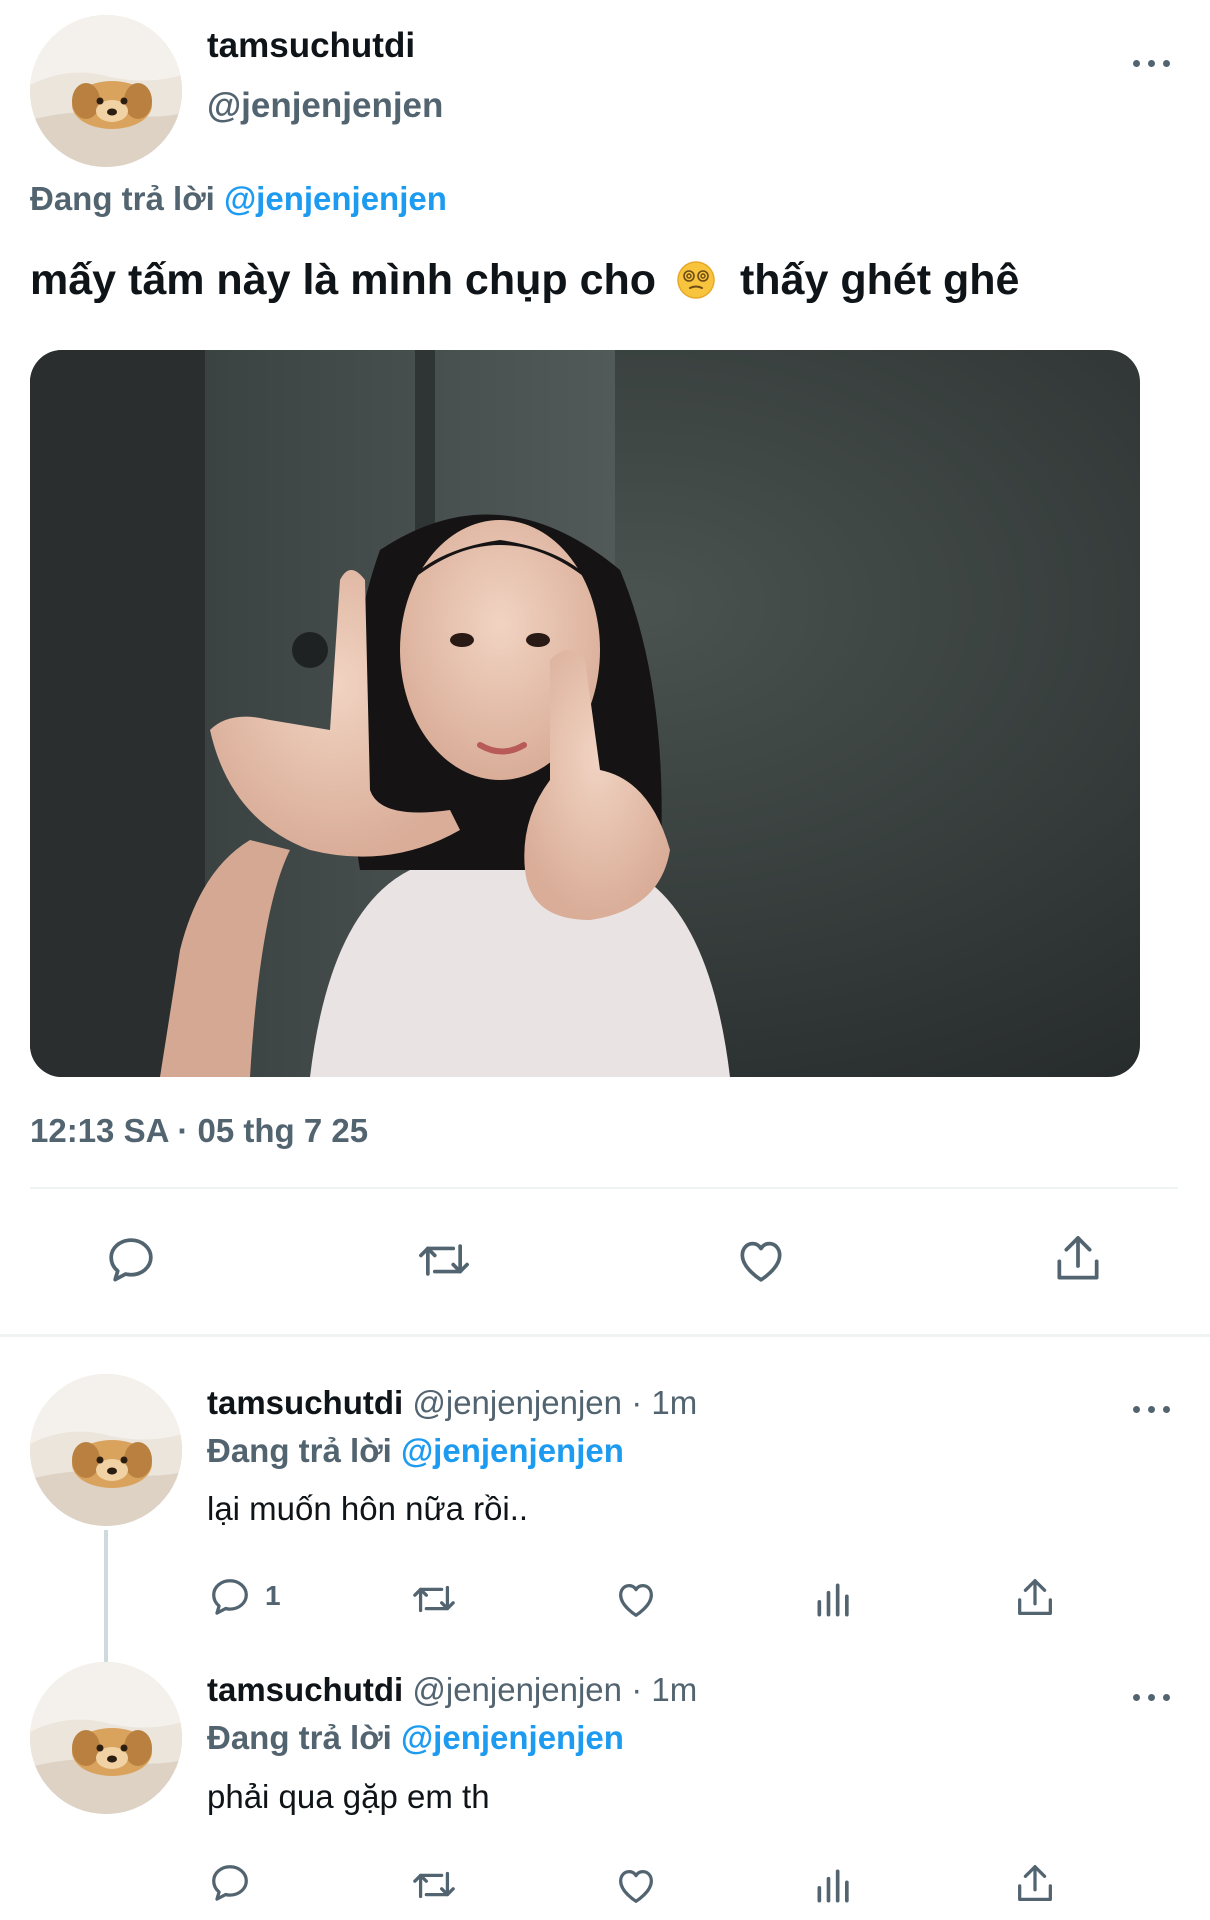 The width and height of the screenshot is (1210, 1920). I want to click on reply-text: lại muốn hôn nữa rồi.., so click(368, 1508).